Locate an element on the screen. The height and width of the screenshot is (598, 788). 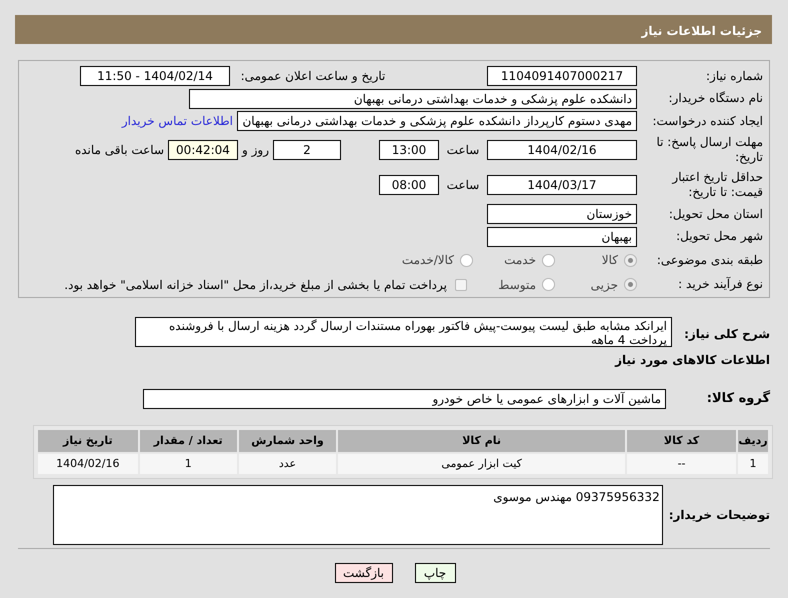
city-field: بهبهان is located at coordinates (562, 236).